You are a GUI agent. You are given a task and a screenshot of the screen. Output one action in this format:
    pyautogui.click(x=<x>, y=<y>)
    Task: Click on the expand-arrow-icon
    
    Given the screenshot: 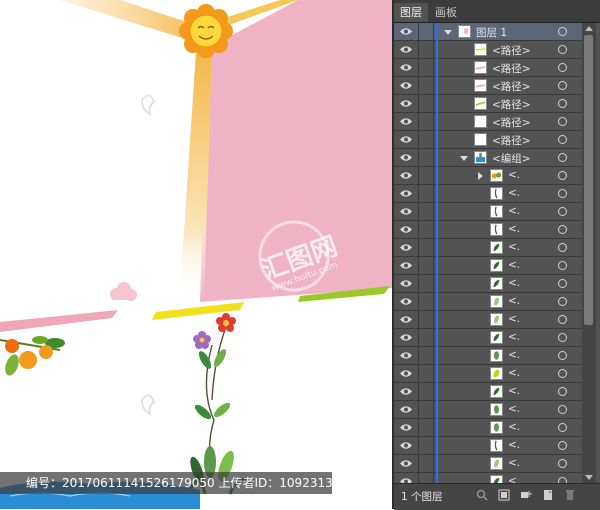 What is the action you would take?
    pyautogui.click(x=480, y=176)
    